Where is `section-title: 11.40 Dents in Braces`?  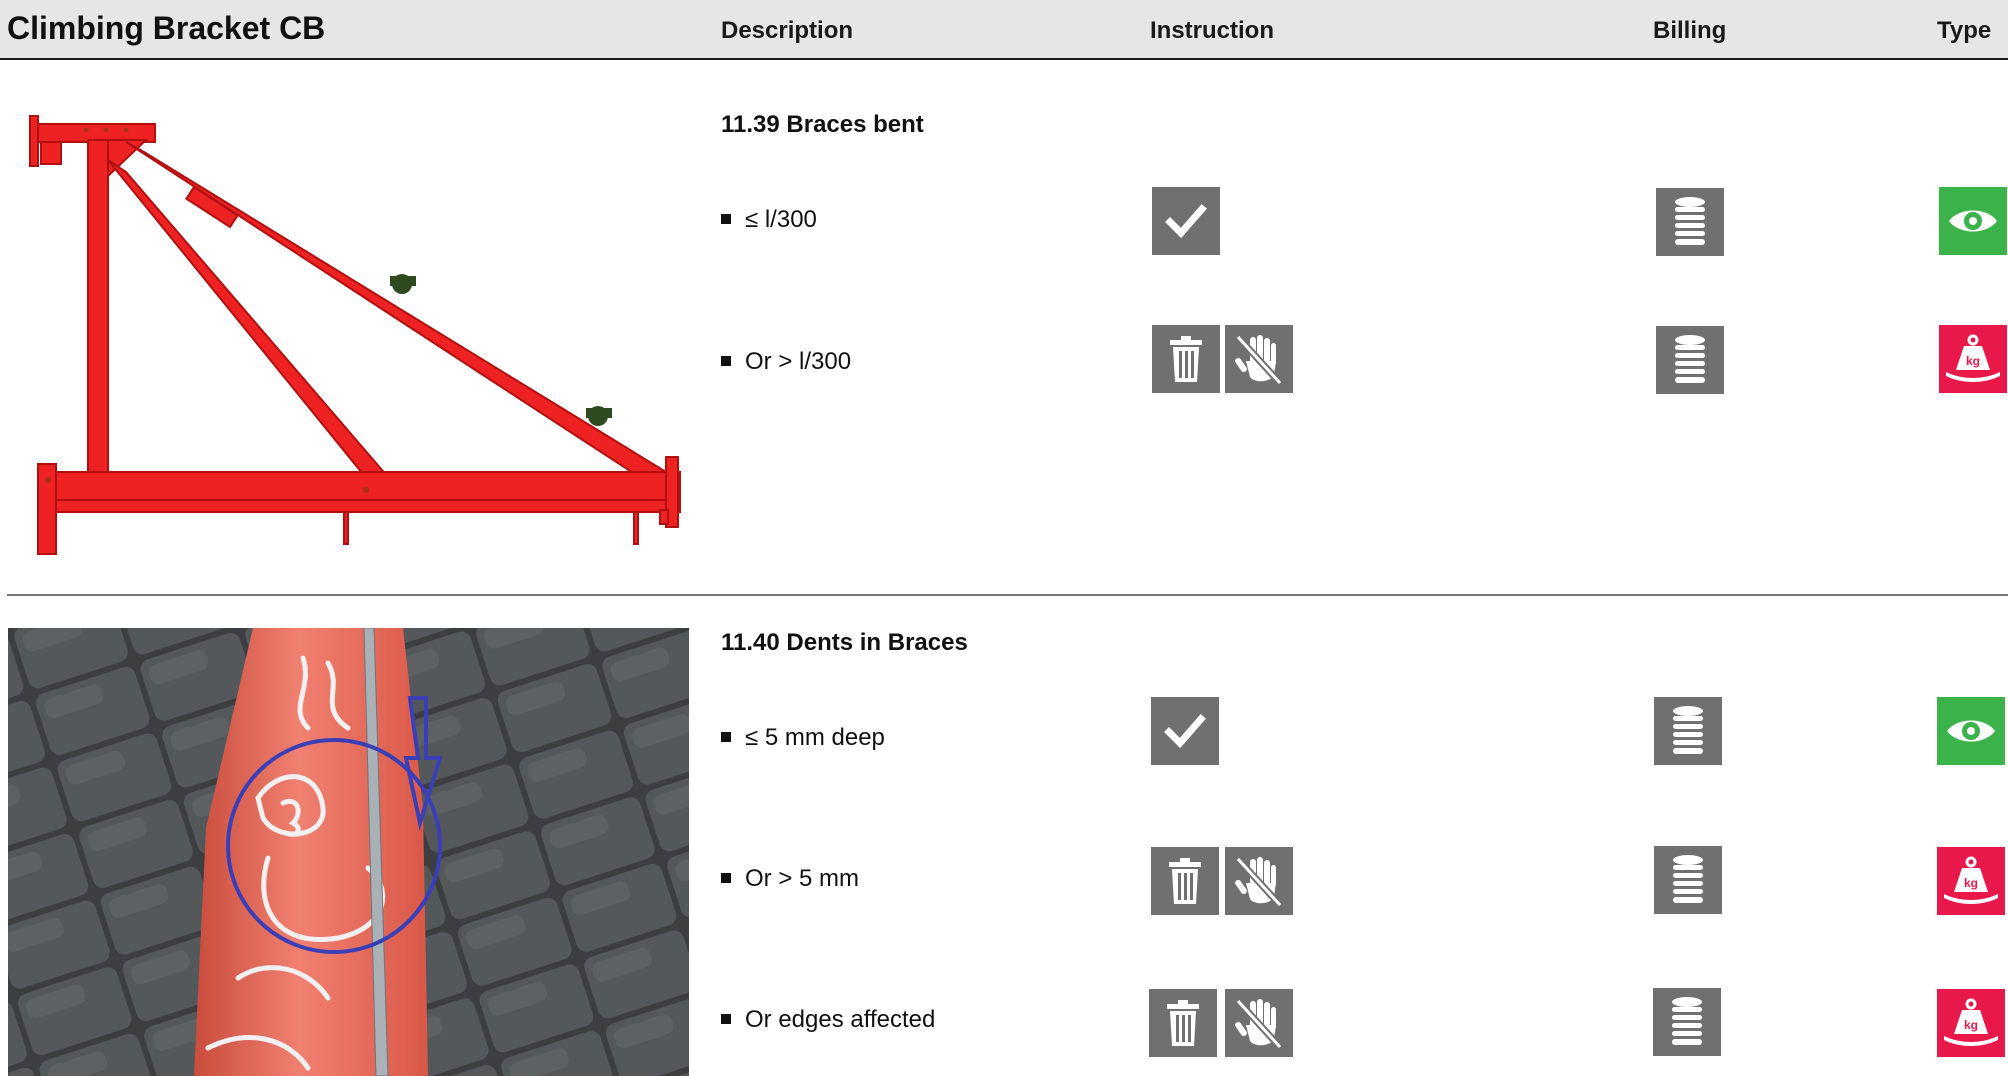
section-title: 11.40 Dents in Braces is located at coordinates (844, 642).